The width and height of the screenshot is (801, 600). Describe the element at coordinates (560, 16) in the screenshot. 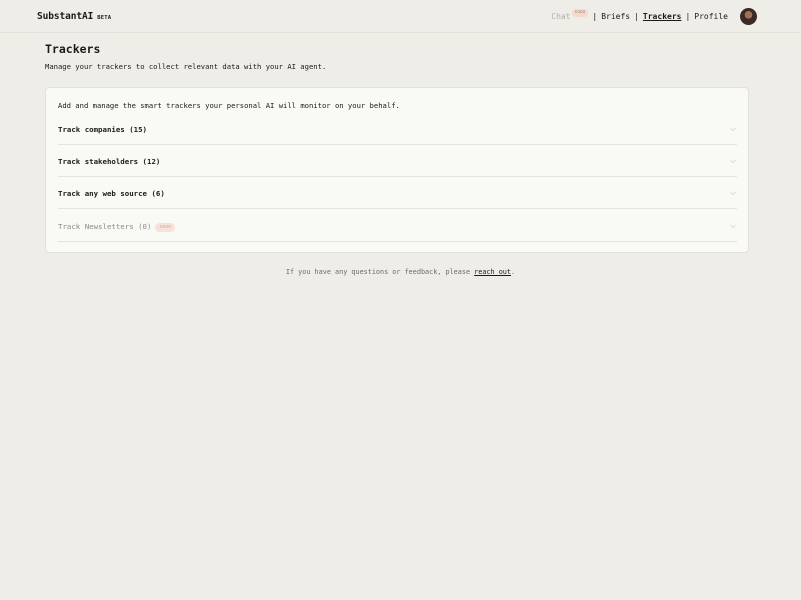

I see `nav-chat: Chat` at that location.